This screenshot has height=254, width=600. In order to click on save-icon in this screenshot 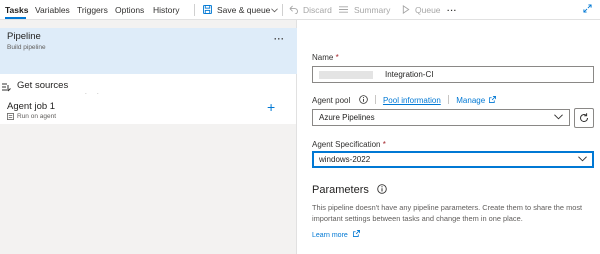, I will do `click(207, 9)`.